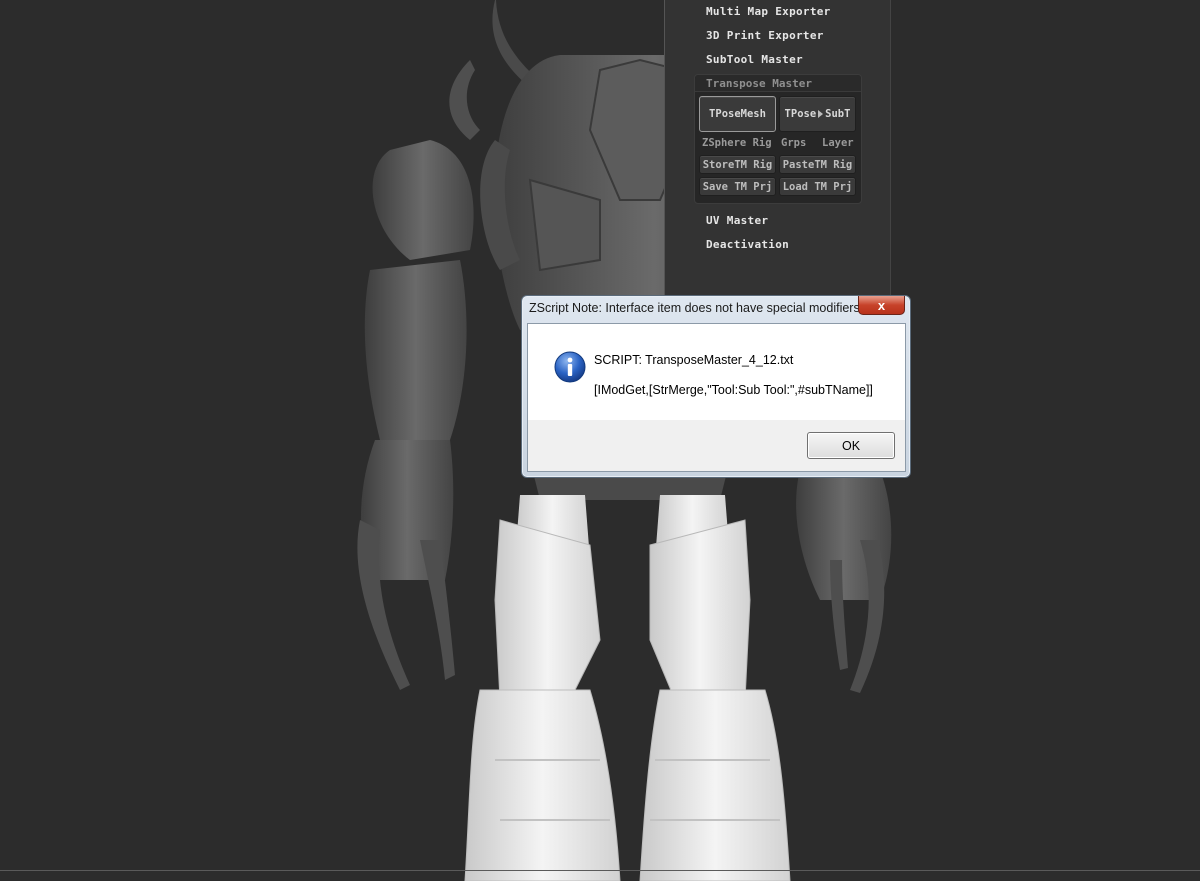 Image resolution: width=1200 pixels, height=881 pixels. What do you see at coordinates (838, 114) in the screenshot?
I see `tpose-subt-right-label: SubT` at bounding box center [838, 114].